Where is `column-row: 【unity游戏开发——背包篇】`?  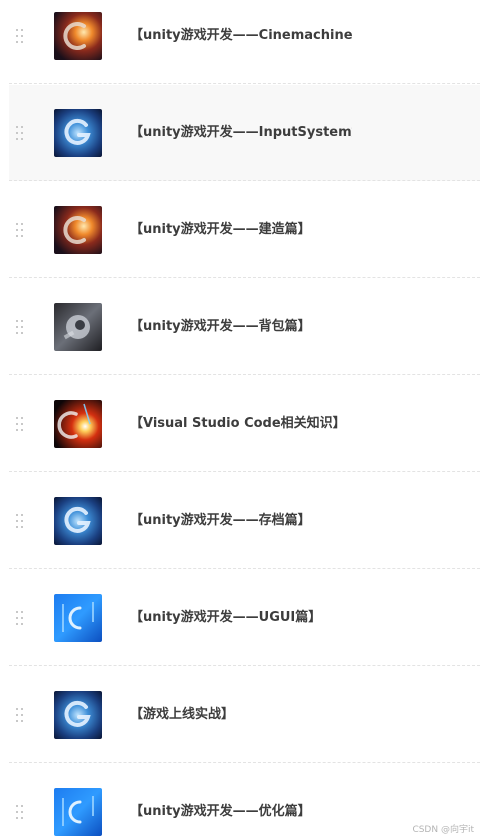
column-row: 【unity游戏开发——背包篇】 is located at coordinates (244, 327).